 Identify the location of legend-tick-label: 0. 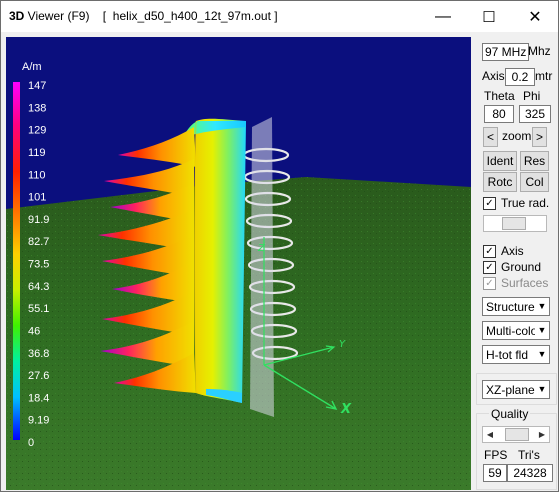
(31, 443).